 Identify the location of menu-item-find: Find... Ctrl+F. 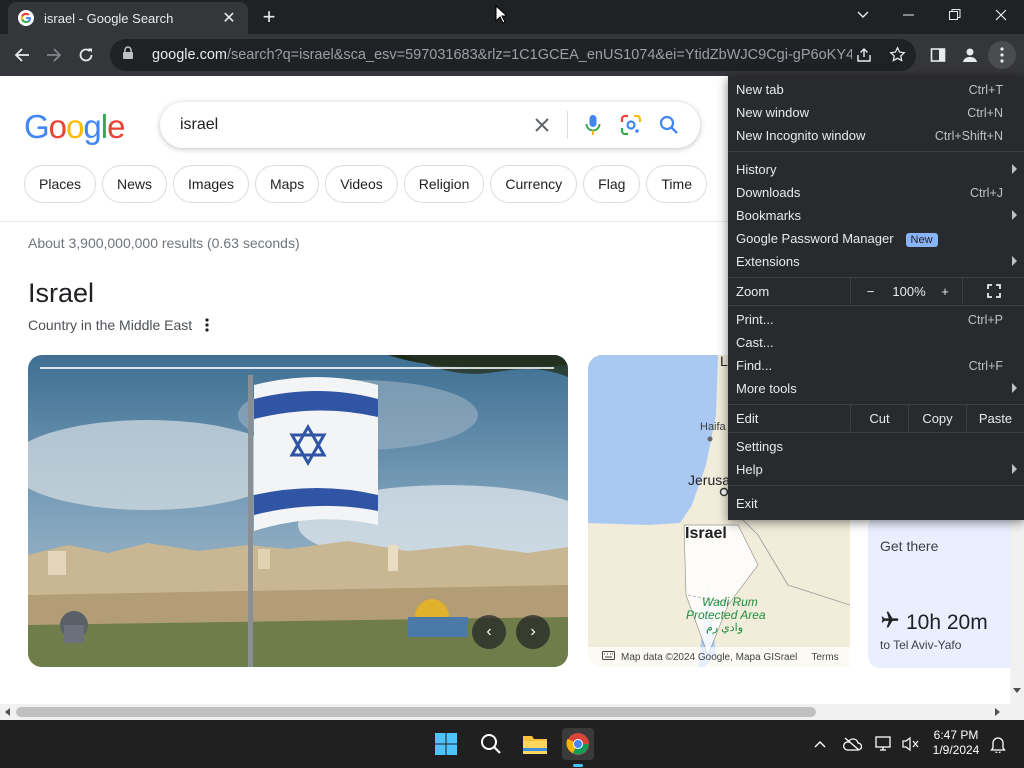
(876, 365).